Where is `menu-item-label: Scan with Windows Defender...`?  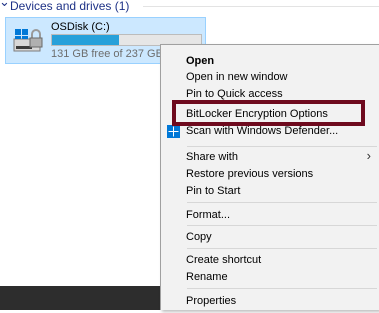 menu-item-label: Scan with Windows Defender... is located at coordinates (262, 131).